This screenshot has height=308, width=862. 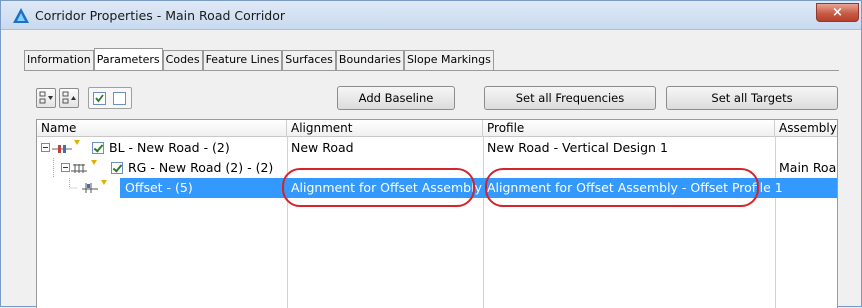 I want to click on expand-all-button, so click(x=46, y=98).